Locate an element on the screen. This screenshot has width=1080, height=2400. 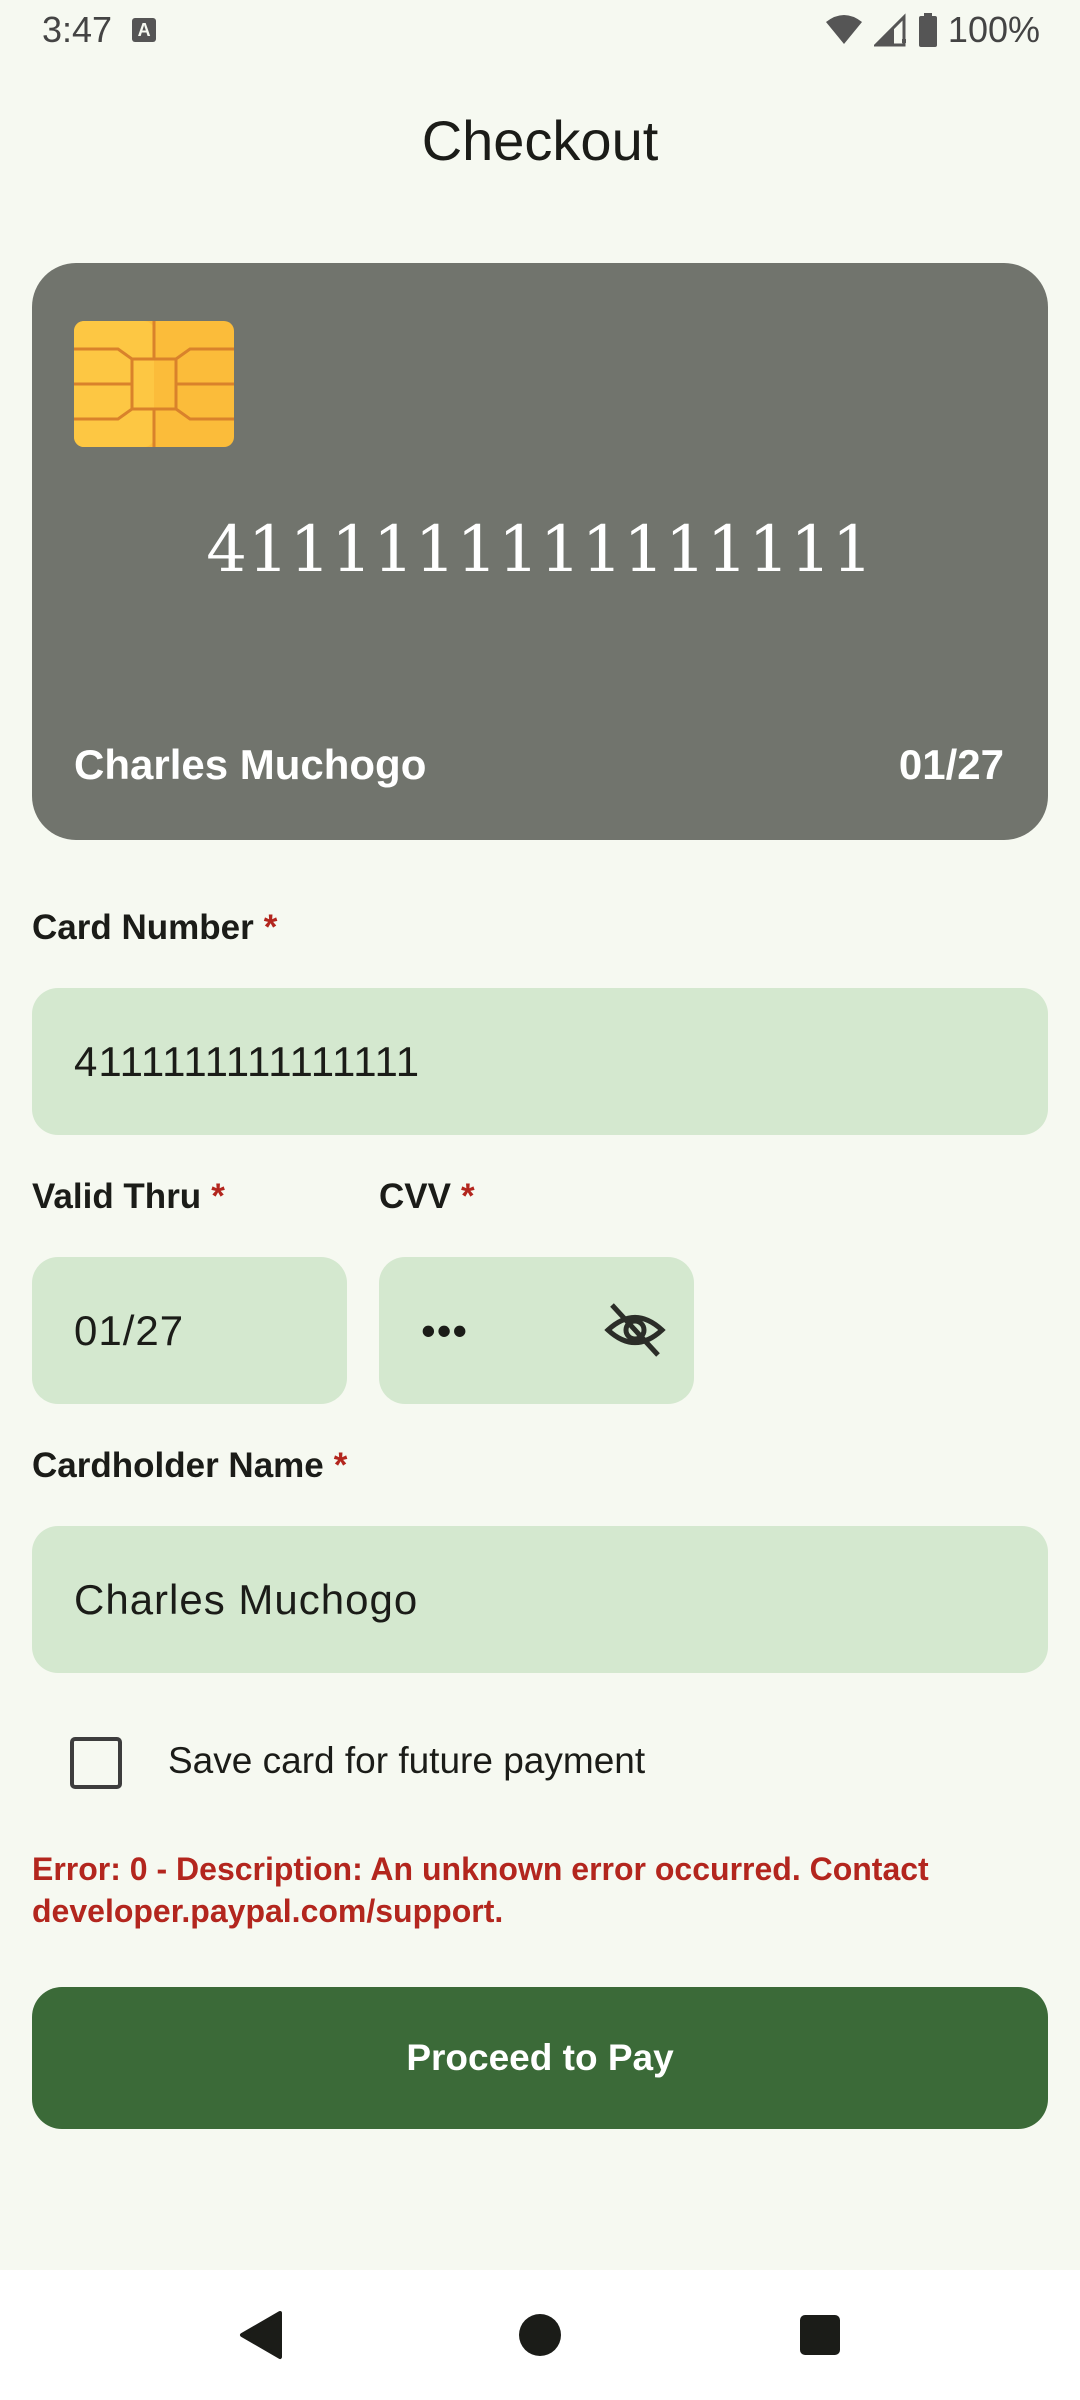
battery-icon is located at coordinates (927, 30).